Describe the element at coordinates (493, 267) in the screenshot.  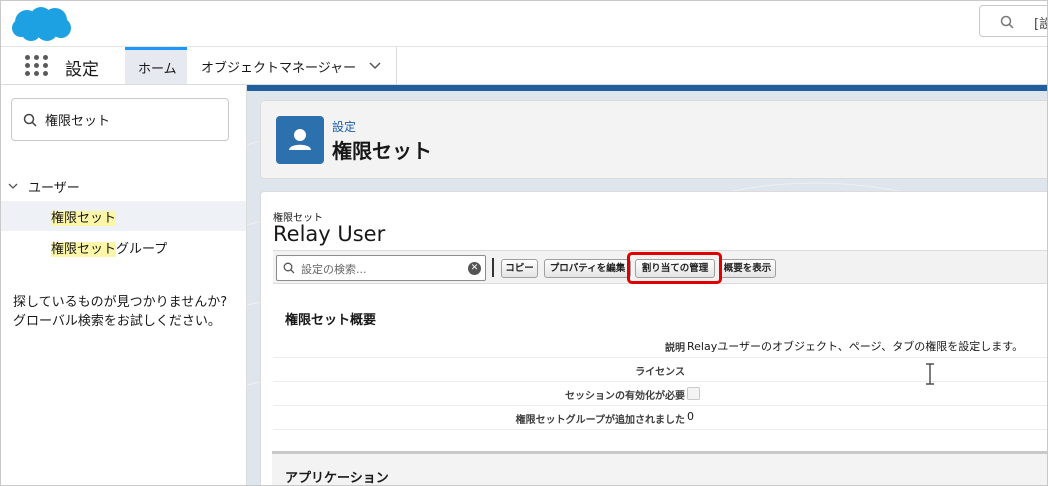
I see `toolbar-separator` at that location.